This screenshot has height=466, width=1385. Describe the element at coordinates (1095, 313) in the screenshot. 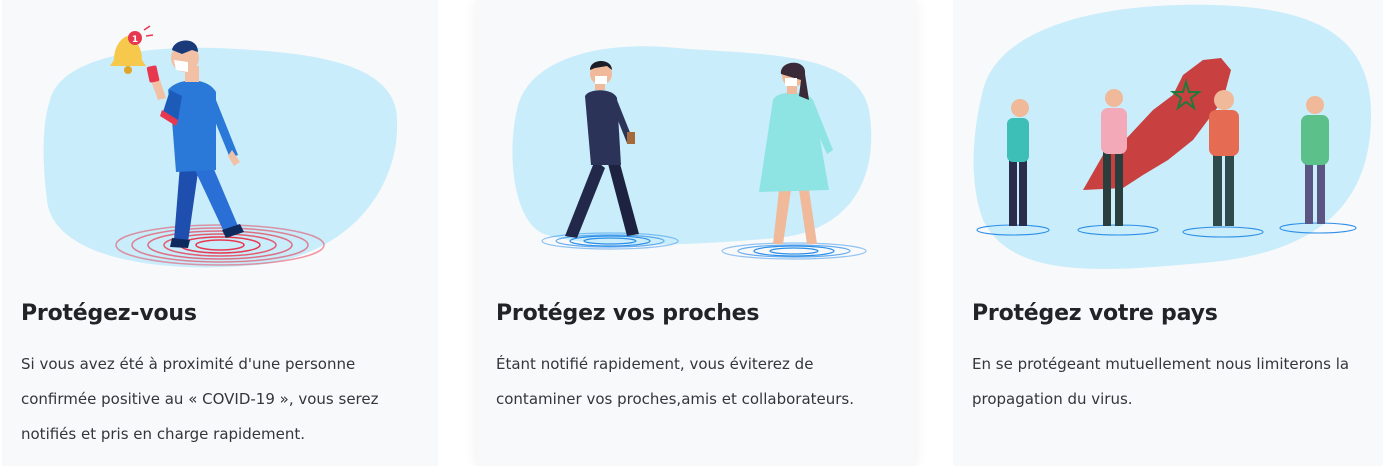

I see `card-title: Protégez votre pays` at that location.